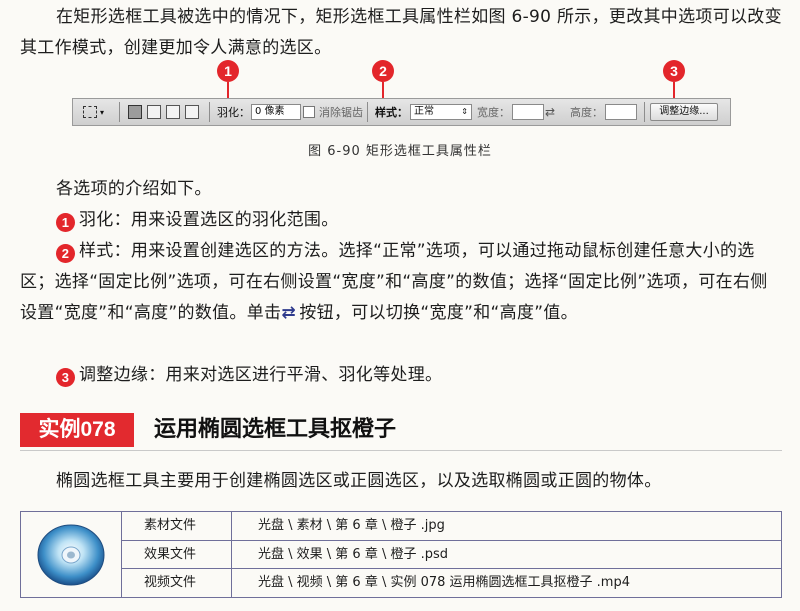  Describe the element at coordinates (77, 430) in the screenshot. I see `example-badge: 实例078` at that location.